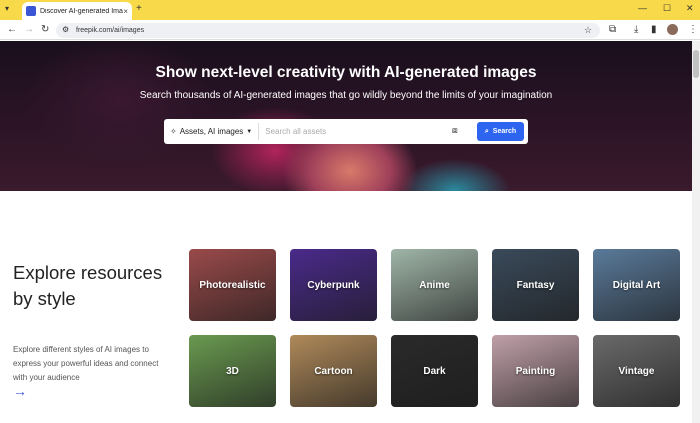  What do you see at coordinates (459, 131) in the screenshot?
I see `image-search-icon: ⧈` at bounding box center [459, 131].